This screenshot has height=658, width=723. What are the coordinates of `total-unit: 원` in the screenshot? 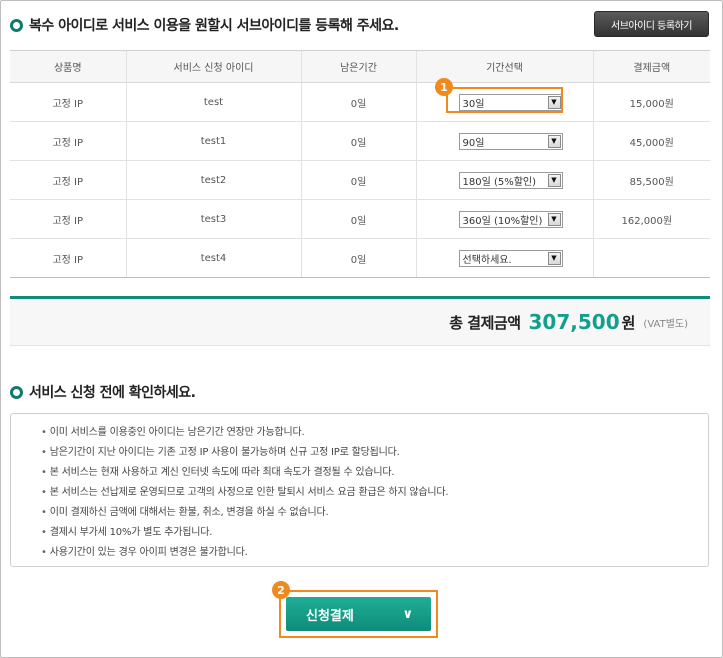 It's located at (628, 322).